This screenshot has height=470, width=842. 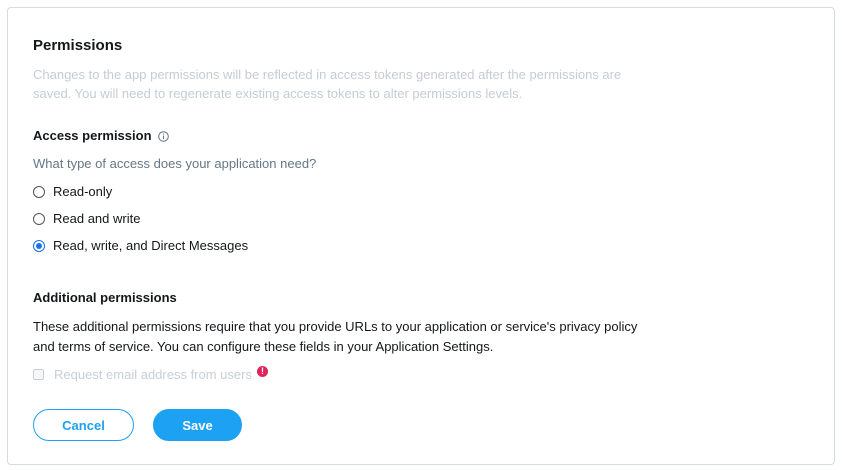 What do you see at coordinates (105, 297) in the screenshot?
I see `additional-permissions-title: Additional permissions` at bounding box center [105, 297].